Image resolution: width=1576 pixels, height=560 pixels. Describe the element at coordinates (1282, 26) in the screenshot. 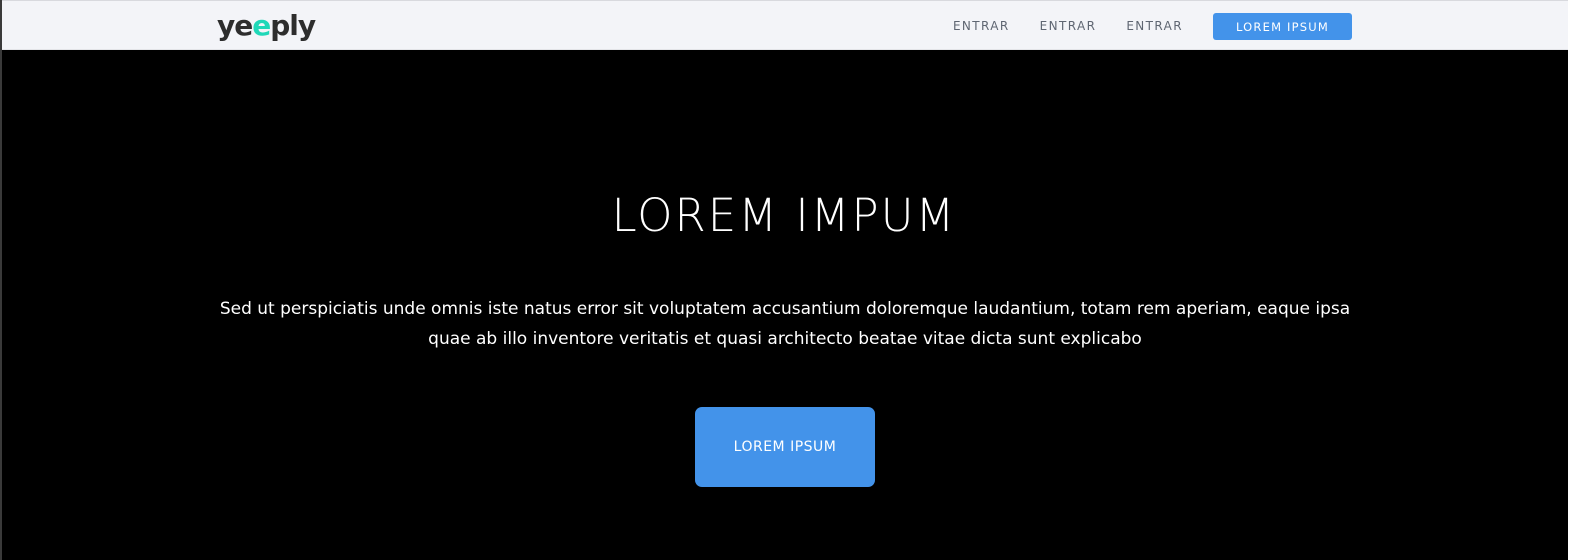

I see `nav-cta-button: LOREM IPSUM` at that location.